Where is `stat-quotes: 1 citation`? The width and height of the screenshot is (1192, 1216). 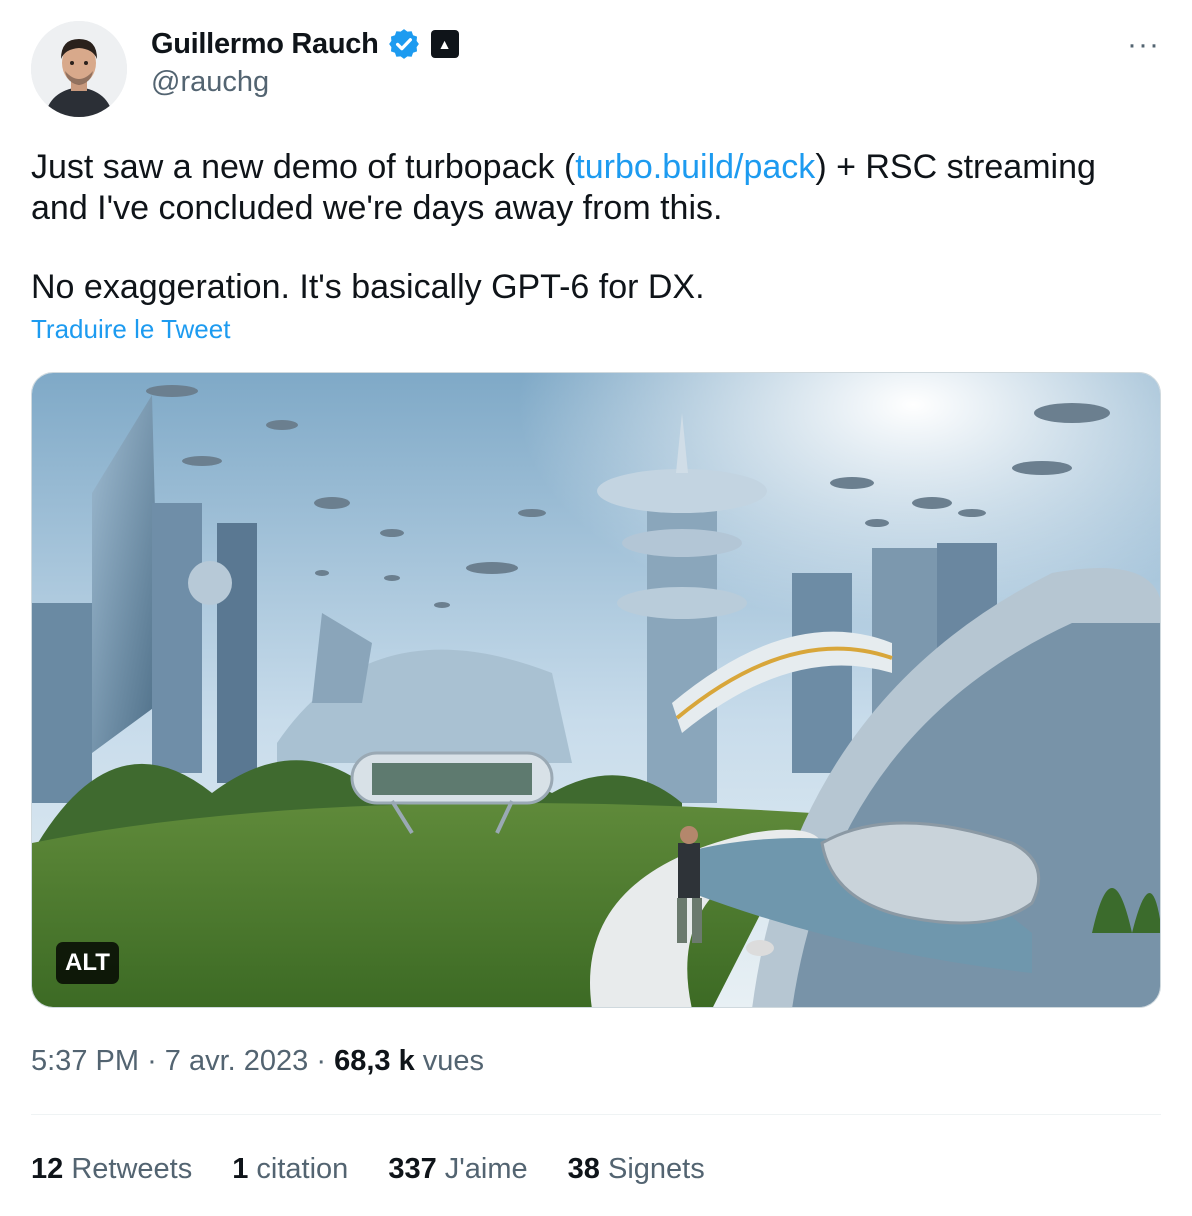
stat-quotes: 1 citation is located at coordinates (290, 1169).